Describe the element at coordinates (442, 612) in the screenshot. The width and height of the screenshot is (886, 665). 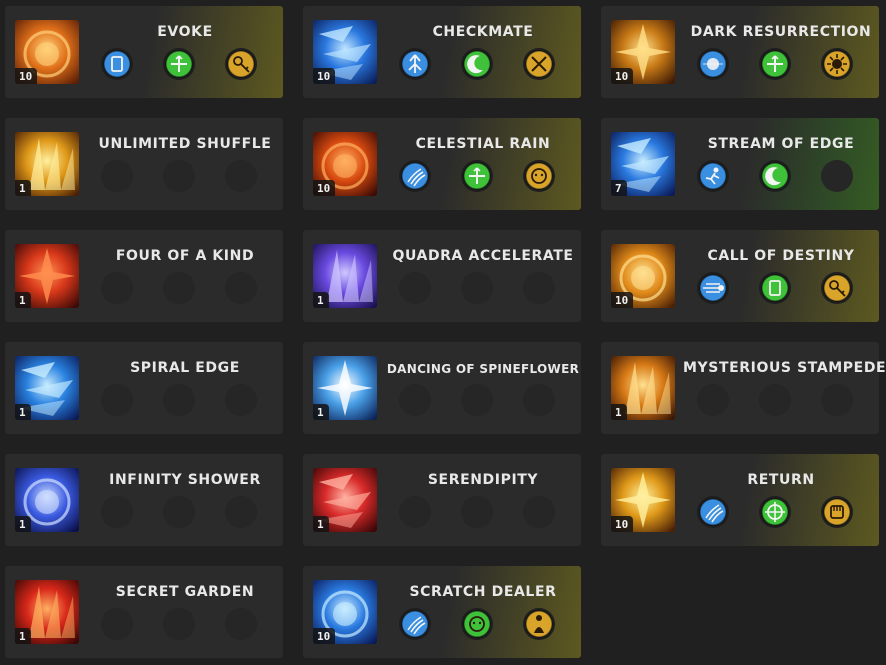
I see `skill-card: 10 SCRATCH DEALER` at that location.